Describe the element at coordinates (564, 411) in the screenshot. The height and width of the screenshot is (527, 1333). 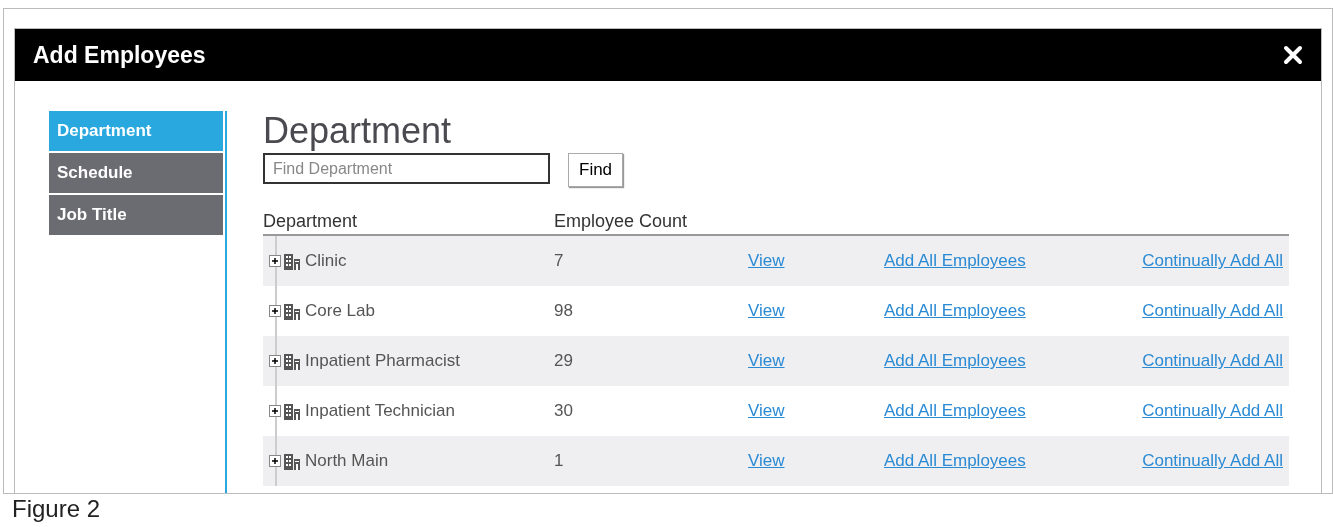
I see `employee-count: 30` at that location.